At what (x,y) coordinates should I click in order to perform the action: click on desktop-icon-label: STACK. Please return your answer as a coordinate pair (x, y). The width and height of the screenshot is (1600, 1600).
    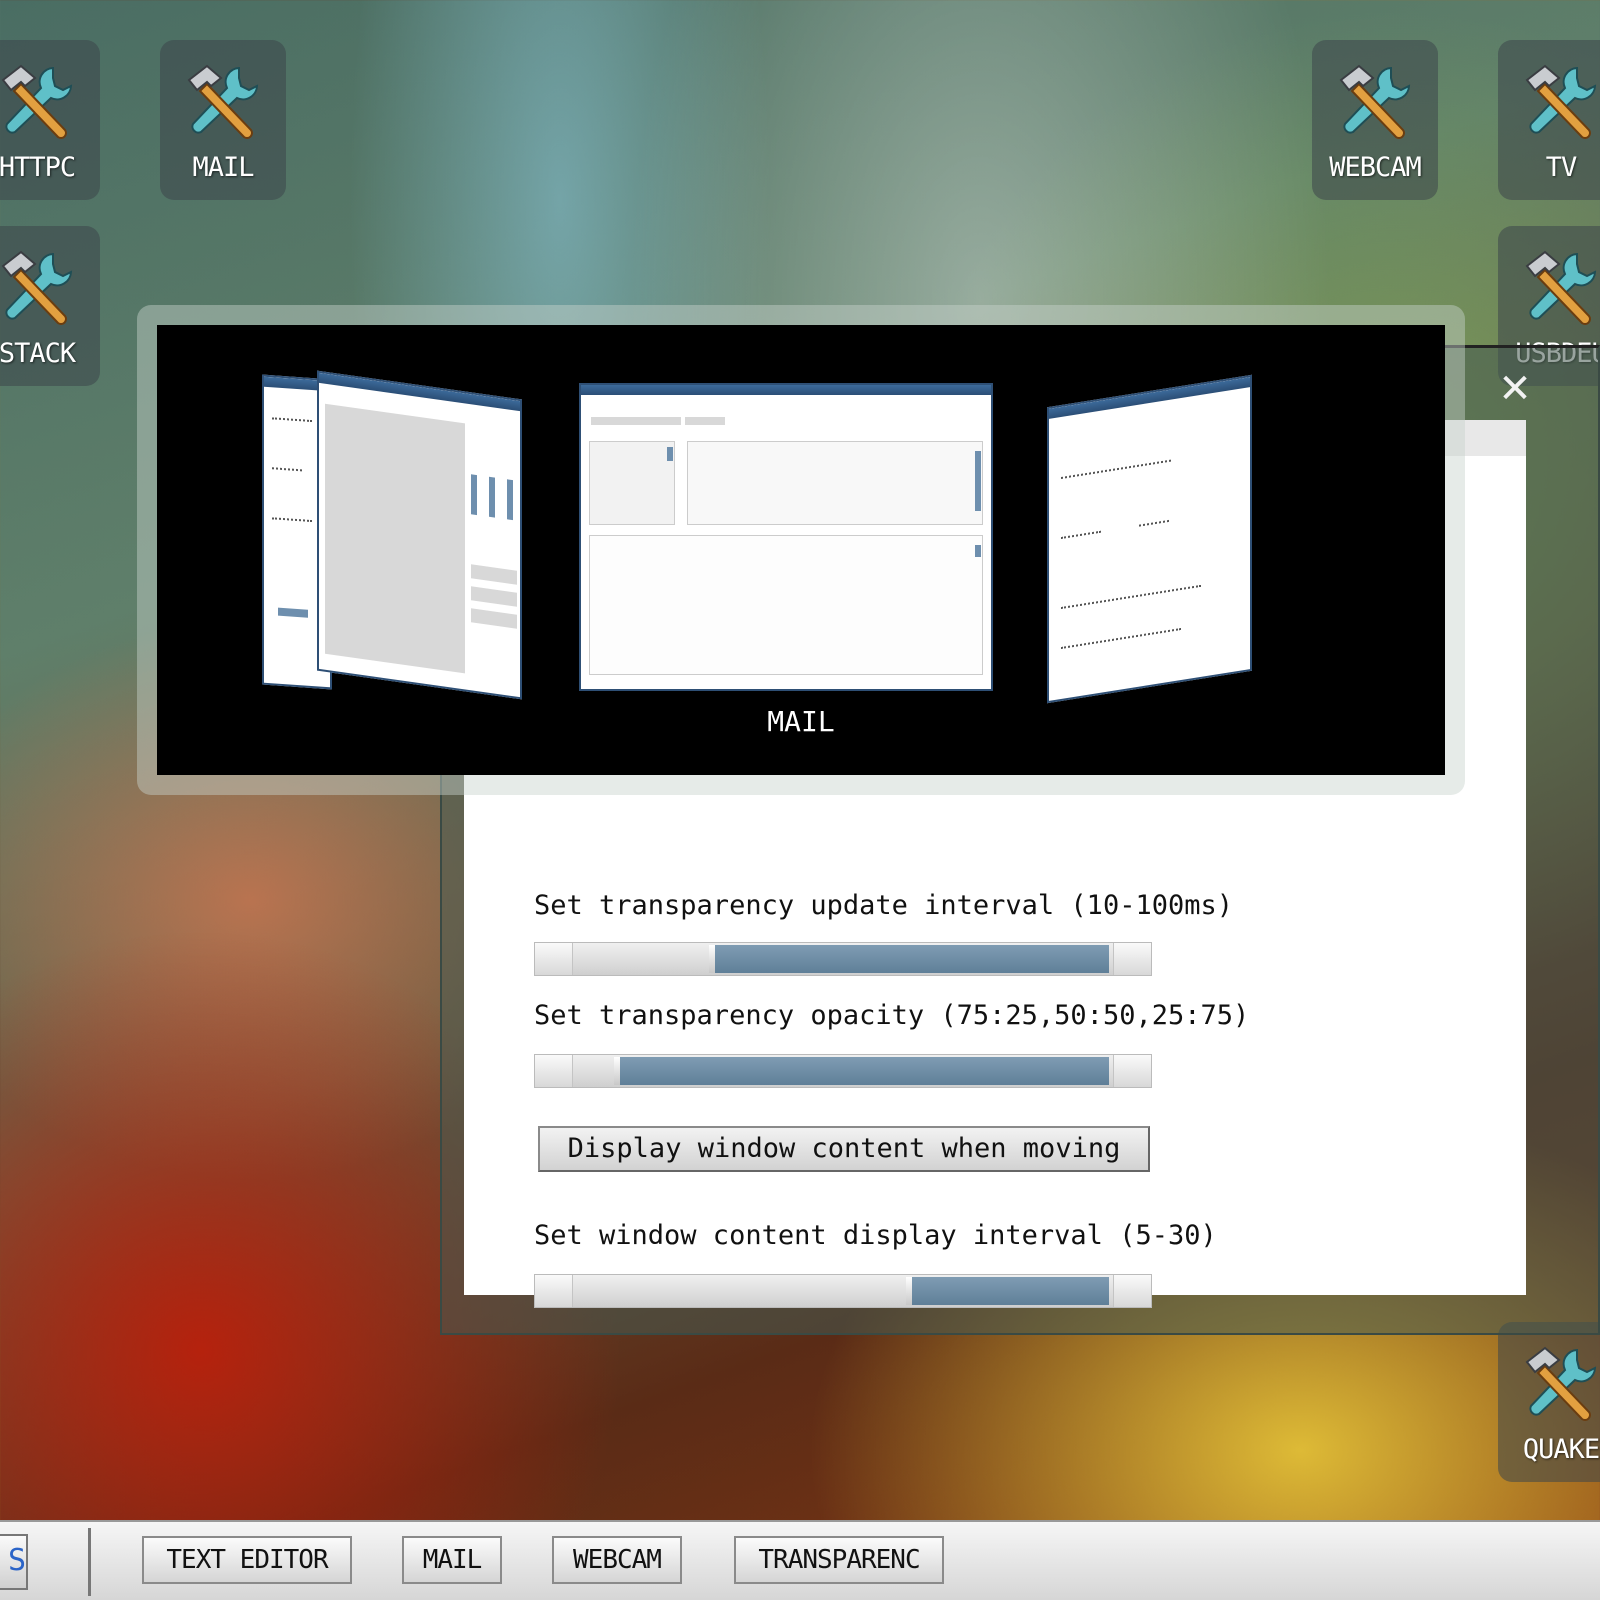
    Looking at the image, I should click on (38, 353).